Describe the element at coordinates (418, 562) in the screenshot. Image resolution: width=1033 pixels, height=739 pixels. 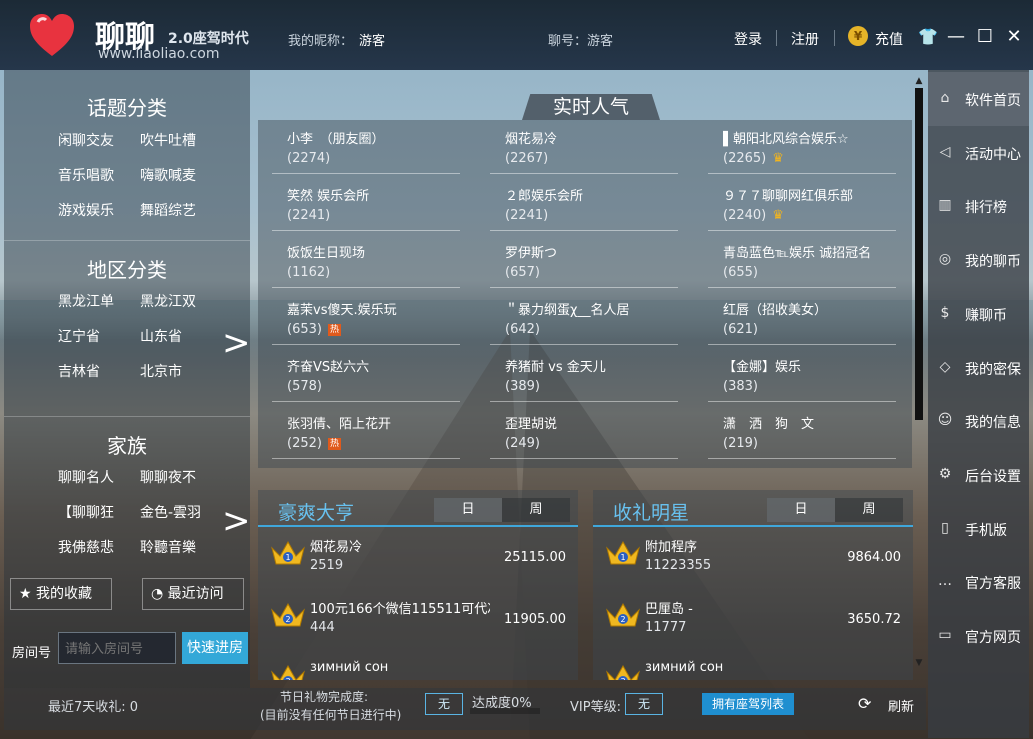
I see `ranking-row: 1 烟花易冷 2519 25115.00` at that location.